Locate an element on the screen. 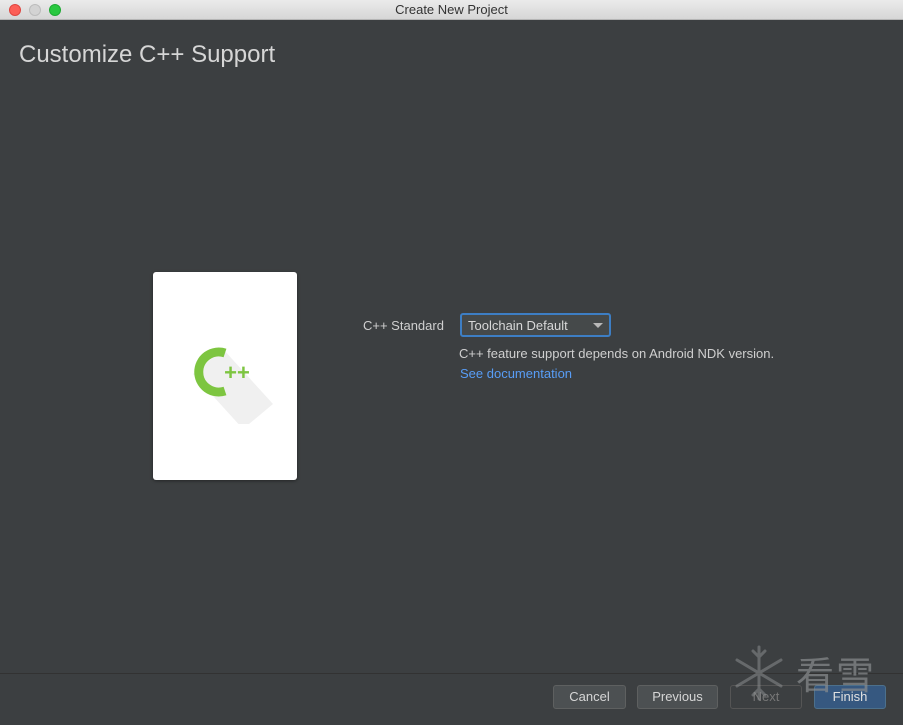 The image size is (903, 725). cpp-standard-select: Toolchain Default is located at coordinates (535, 325).